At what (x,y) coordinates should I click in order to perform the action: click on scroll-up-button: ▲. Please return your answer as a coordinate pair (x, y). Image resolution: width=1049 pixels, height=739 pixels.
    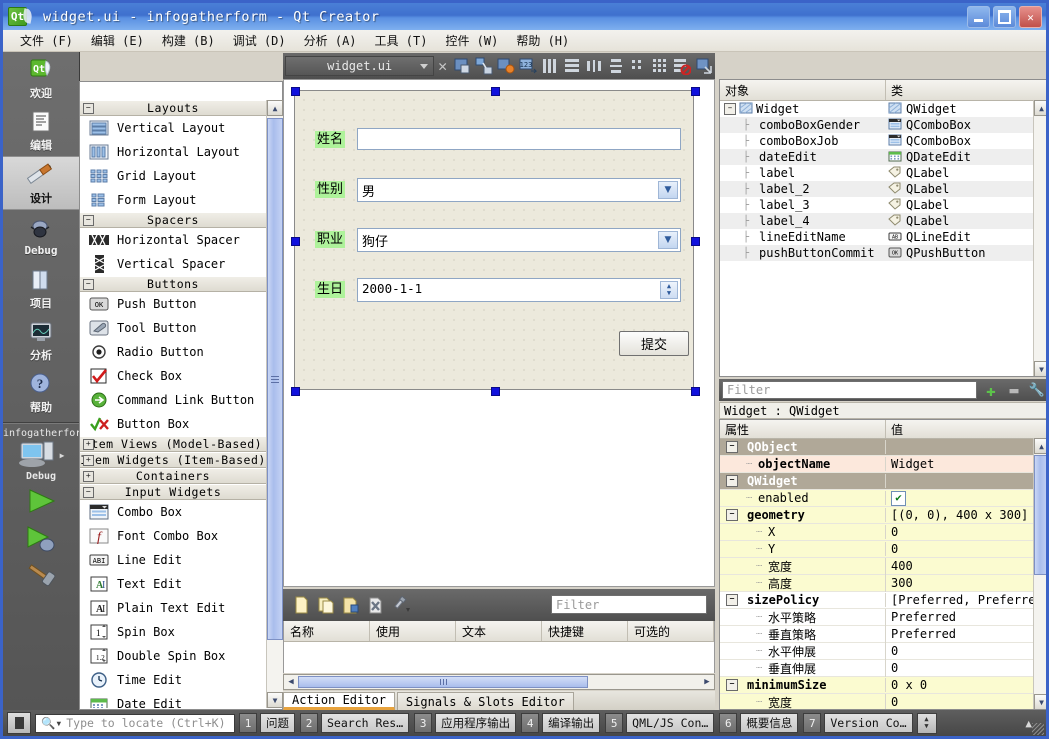
    Looking at the image, I should click on (275, 108).